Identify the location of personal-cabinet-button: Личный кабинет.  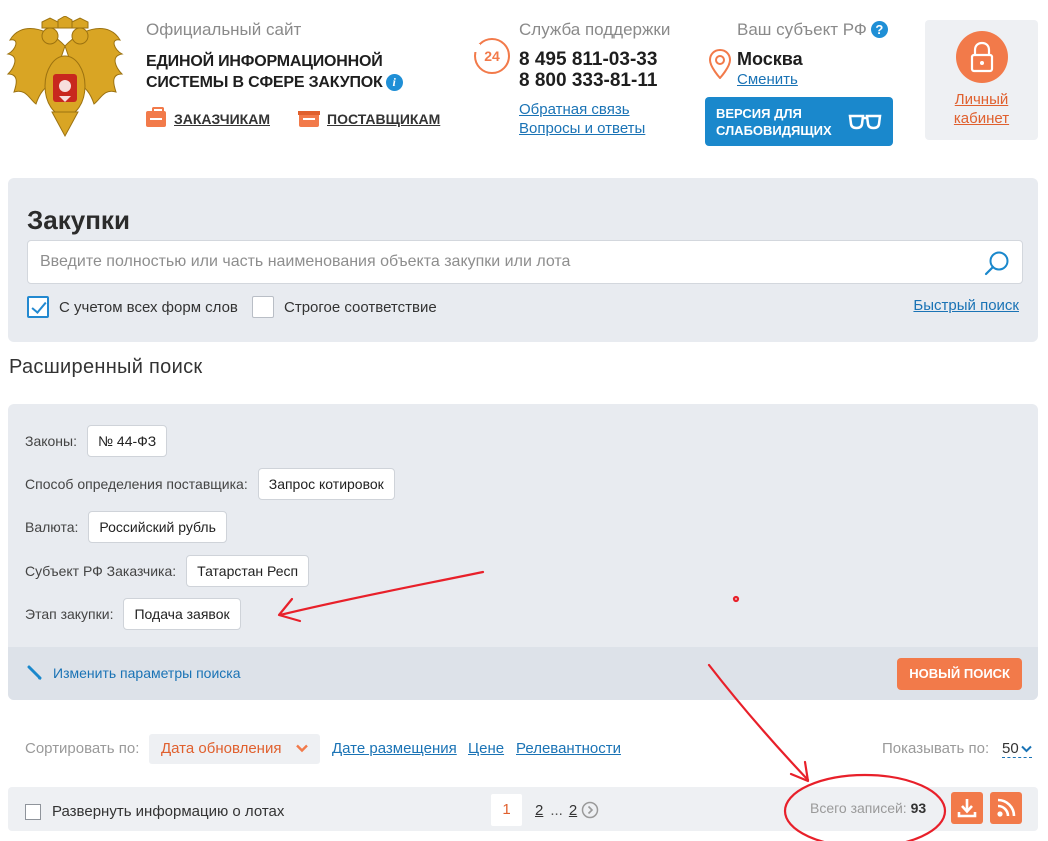
(981, 80).